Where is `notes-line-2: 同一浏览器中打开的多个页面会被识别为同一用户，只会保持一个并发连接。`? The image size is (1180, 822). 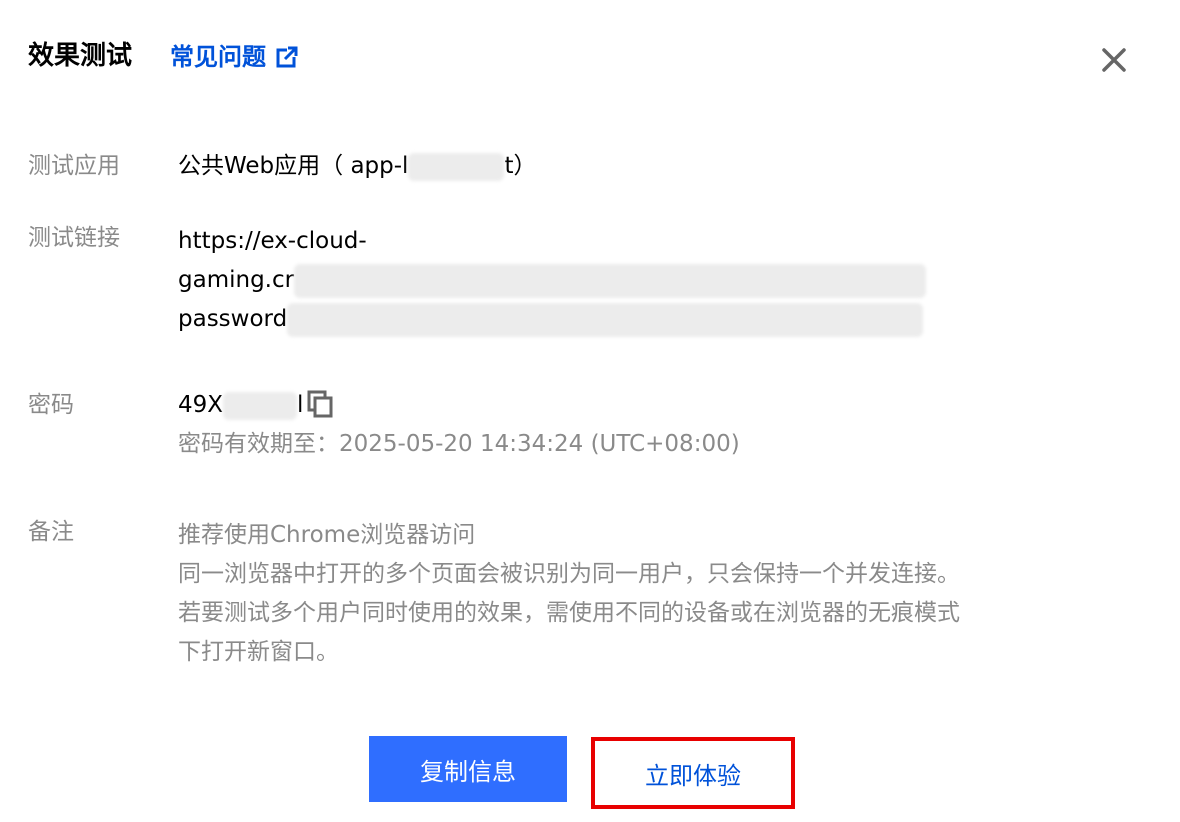
notes-line-2: 同一浏览器中打开的多个页面会被识别为同一用户，只会保持一个并发连接。 is located at coordinates (569, 574).